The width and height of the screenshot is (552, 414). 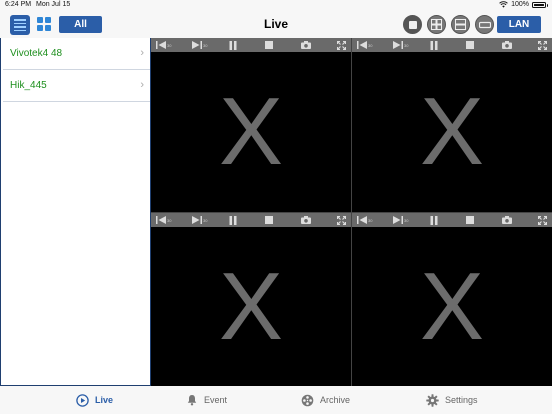 What do you see at coordinates (520, 4) in the screenshot?
I see `battery-percent: 100%` at bounding box center [520, 4].